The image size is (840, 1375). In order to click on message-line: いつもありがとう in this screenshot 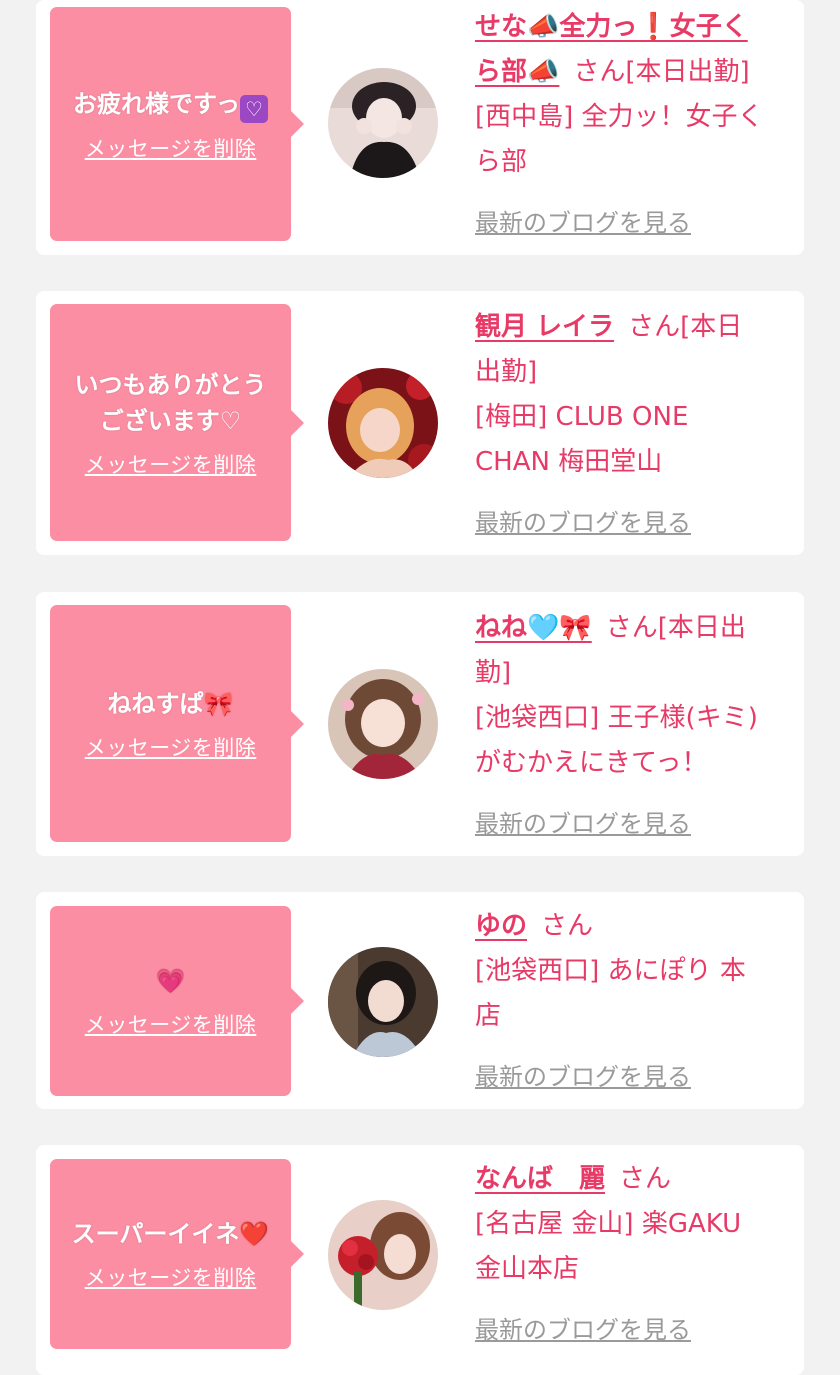, I will do `click(170, 384)`.